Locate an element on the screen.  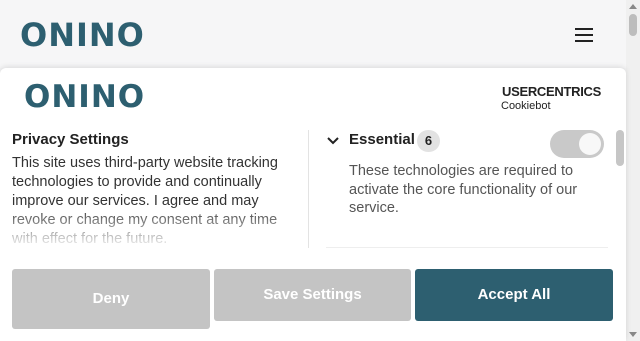
hamburger-menu-icon is located at coordinates (585, 34).